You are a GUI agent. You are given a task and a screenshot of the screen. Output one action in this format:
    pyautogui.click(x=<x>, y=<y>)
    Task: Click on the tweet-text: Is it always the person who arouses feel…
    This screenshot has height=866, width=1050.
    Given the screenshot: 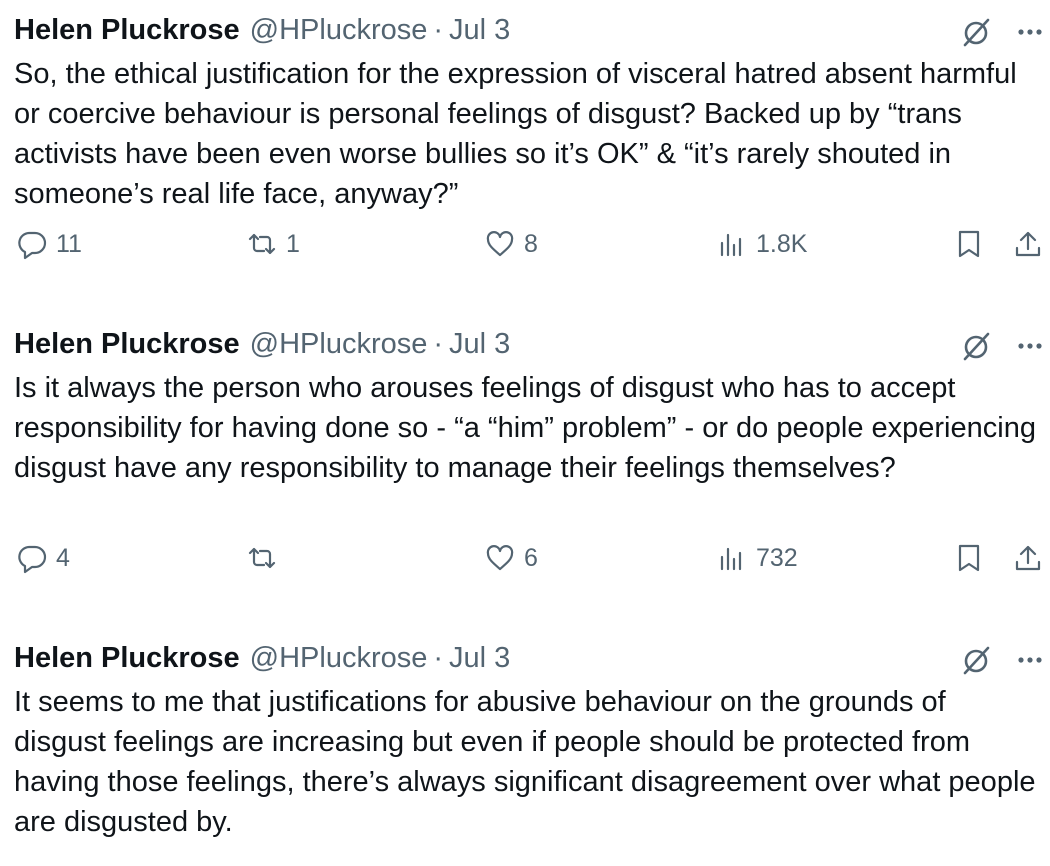 What is the action you would take?
    pyautogui.click(x=525, y=428)
    